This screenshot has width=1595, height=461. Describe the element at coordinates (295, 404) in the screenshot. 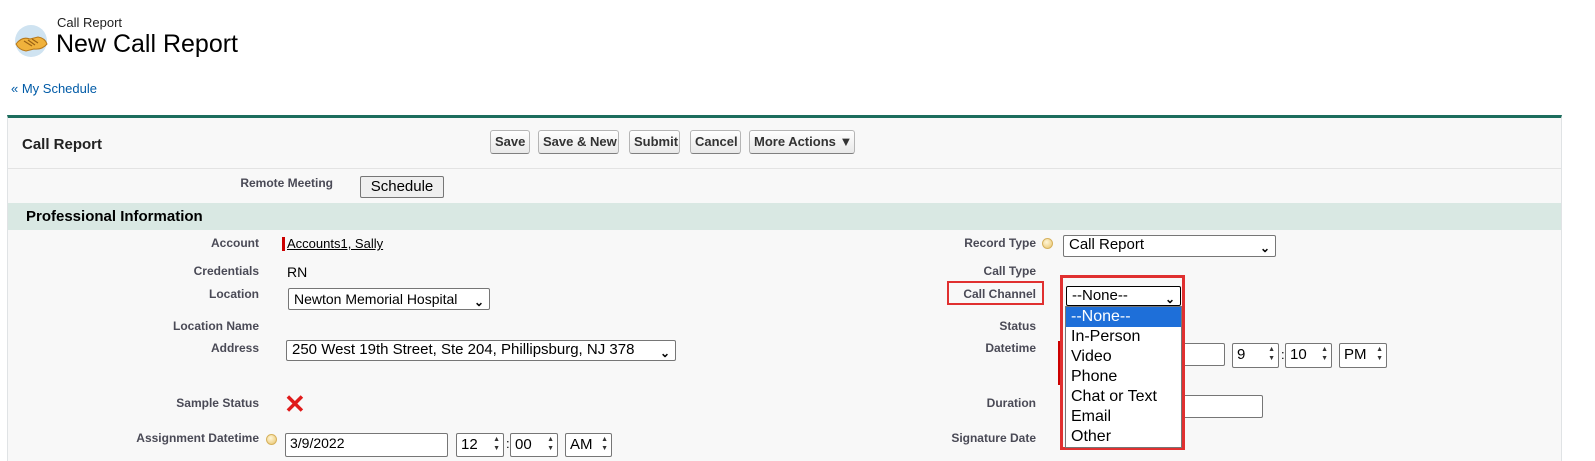

I see `close-icon: ✕` at that location.